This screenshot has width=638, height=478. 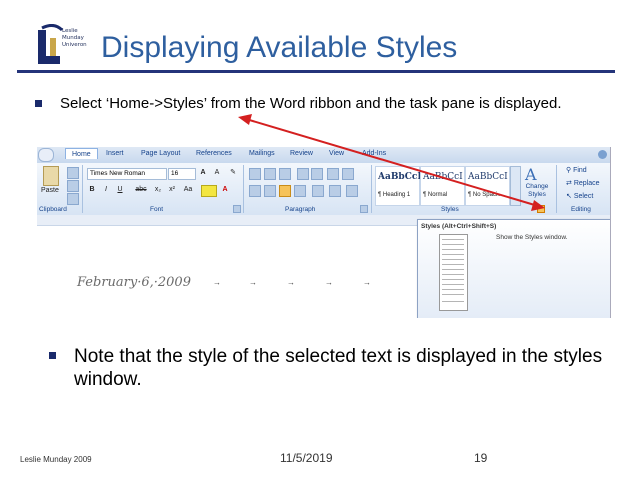 What do you see at coordinates (127, 174) in the screenshot?
I see `font-name-combo: Times New Roman` at bounding box center [127, 174].